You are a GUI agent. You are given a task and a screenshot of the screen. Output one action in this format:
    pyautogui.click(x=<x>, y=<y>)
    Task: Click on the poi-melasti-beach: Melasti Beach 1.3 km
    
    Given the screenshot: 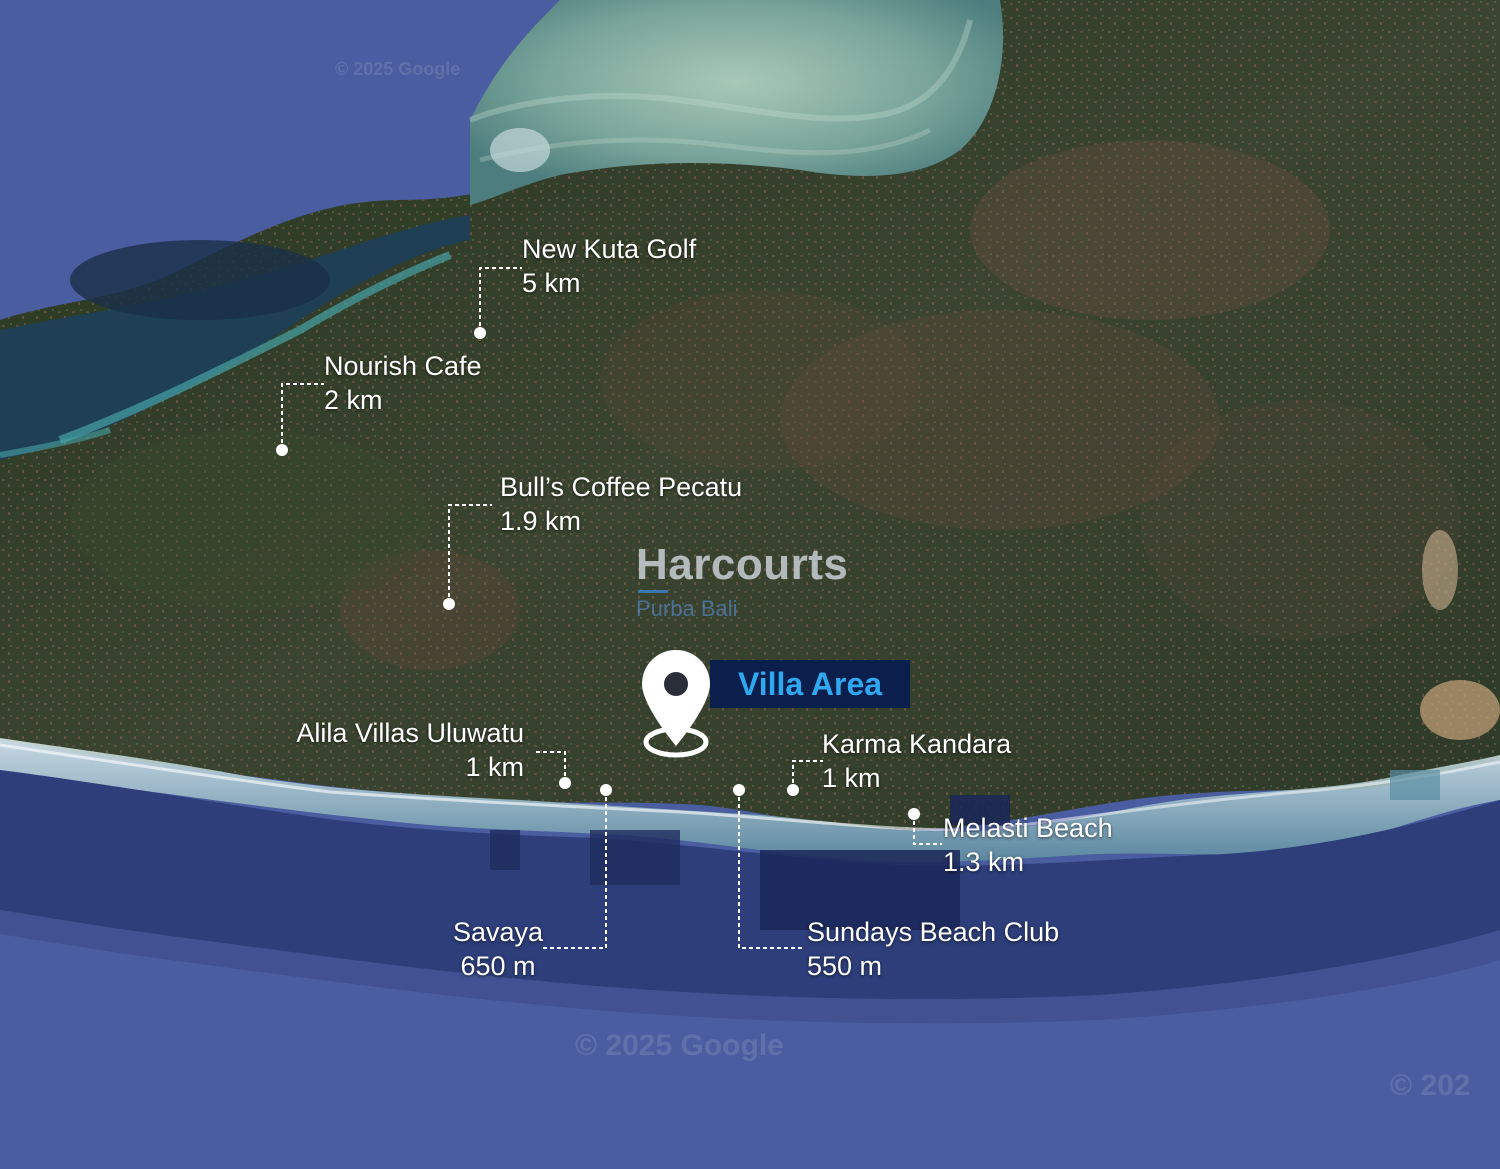 What is the action you would take?
    pyautogui.click(x=1028, y=845)
    